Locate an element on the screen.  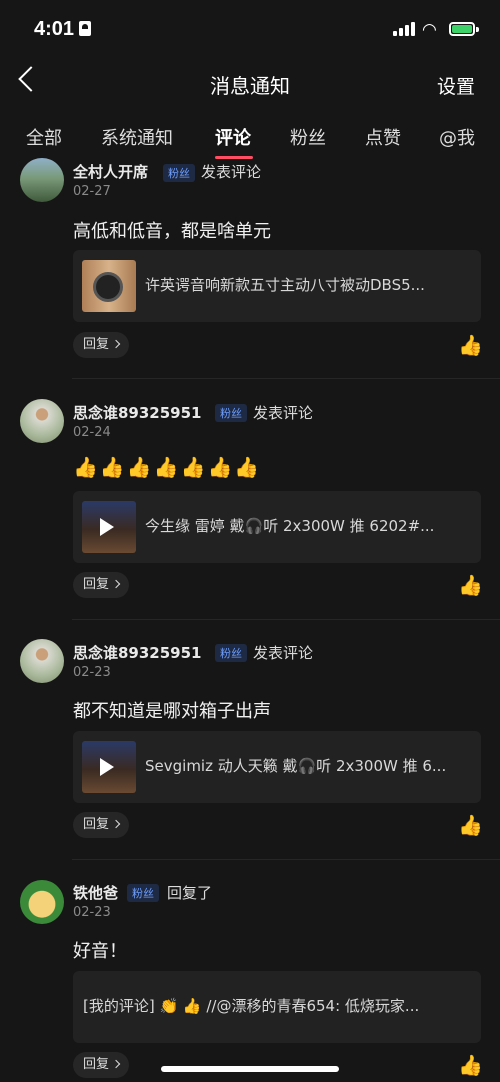
navigation-bar: 消息通知 设置 is located at coordinates (250, 85).